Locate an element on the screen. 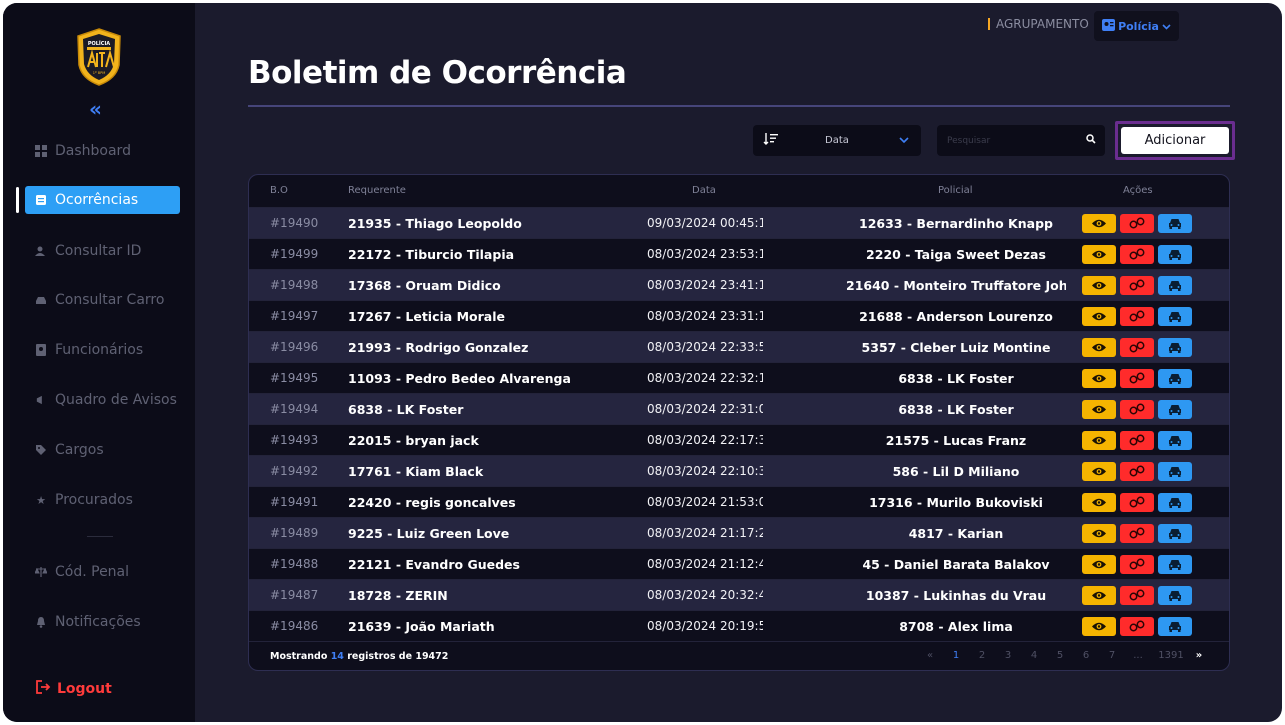 The image size is (1285, 725). title-divider is located at coordinates (739, 106).